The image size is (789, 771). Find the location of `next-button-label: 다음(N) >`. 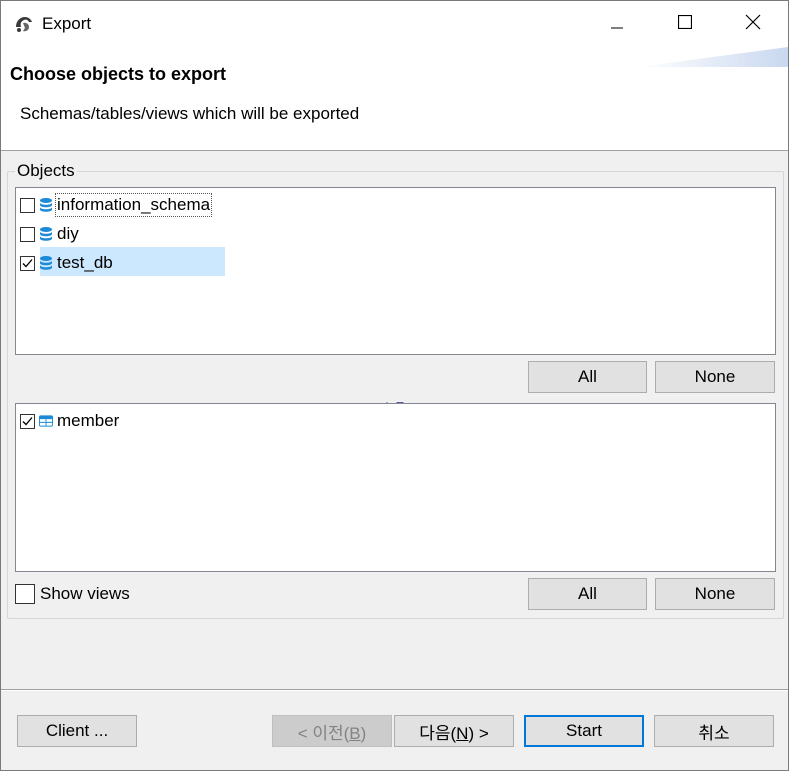

next-button-label: 다음(N) > is located at coordinates (454, 733).